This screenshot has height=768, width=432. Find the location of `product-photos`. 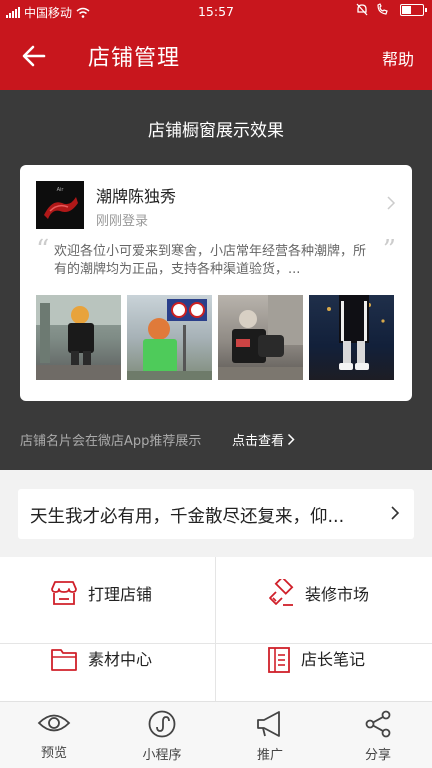

product-photos is located at coordinates (215, 337).